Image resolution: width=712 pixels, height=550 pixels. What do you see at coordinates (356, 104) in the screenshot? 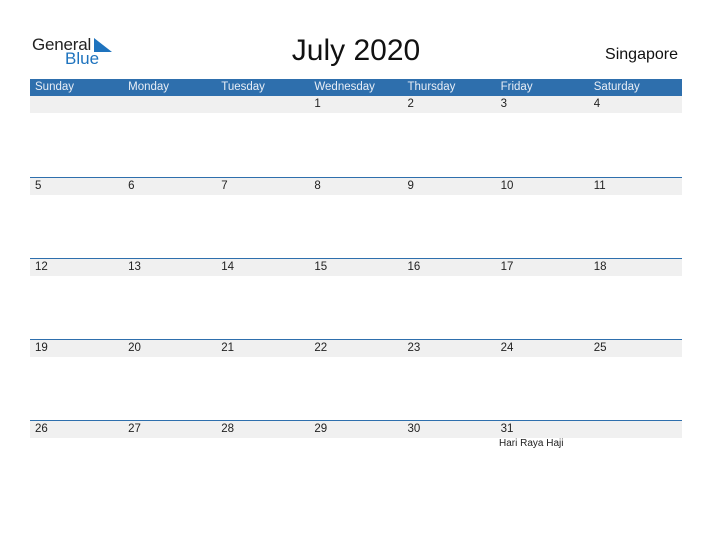
I see `week-row-1: 1 2 3 4` at bounding box center [356, 104].